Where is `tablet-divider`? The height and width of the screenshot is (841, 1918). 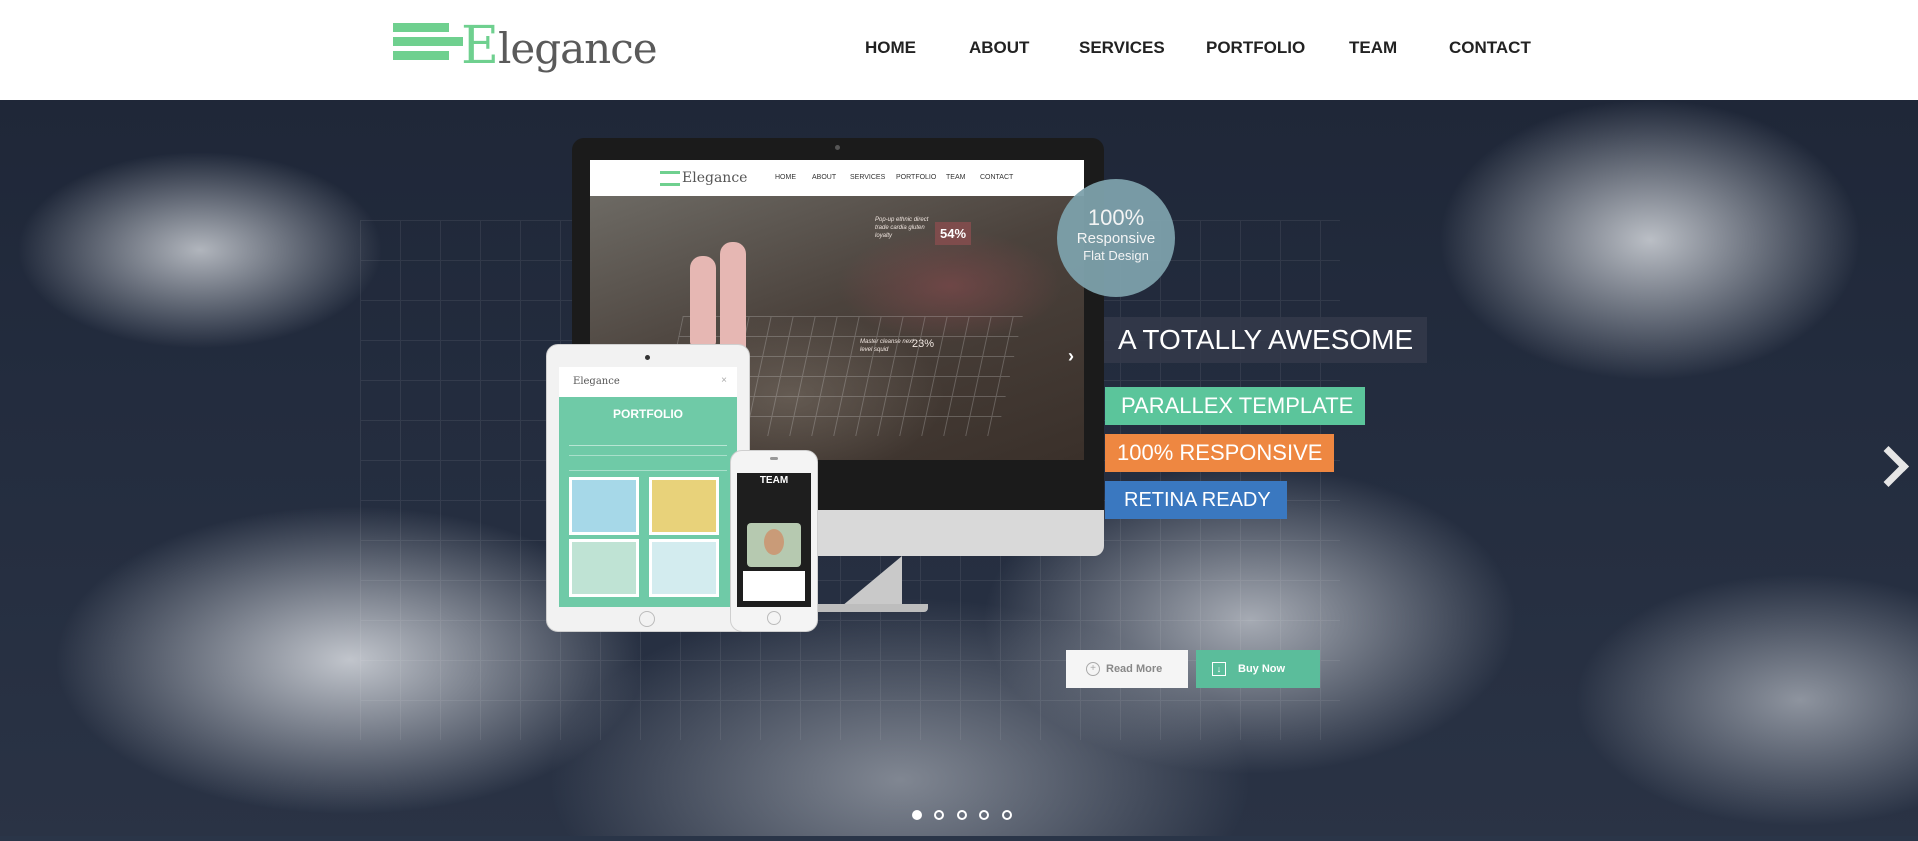 tablet-divider is located at coordinates (648, 437).